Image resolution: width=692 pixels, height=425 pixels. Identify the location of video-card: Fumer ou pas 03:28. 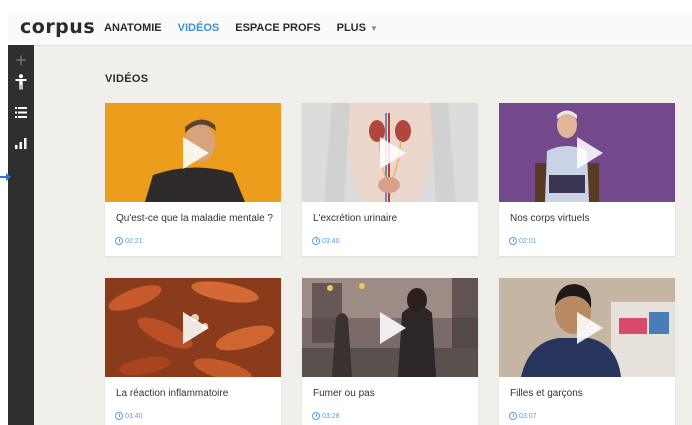
(390, 351).